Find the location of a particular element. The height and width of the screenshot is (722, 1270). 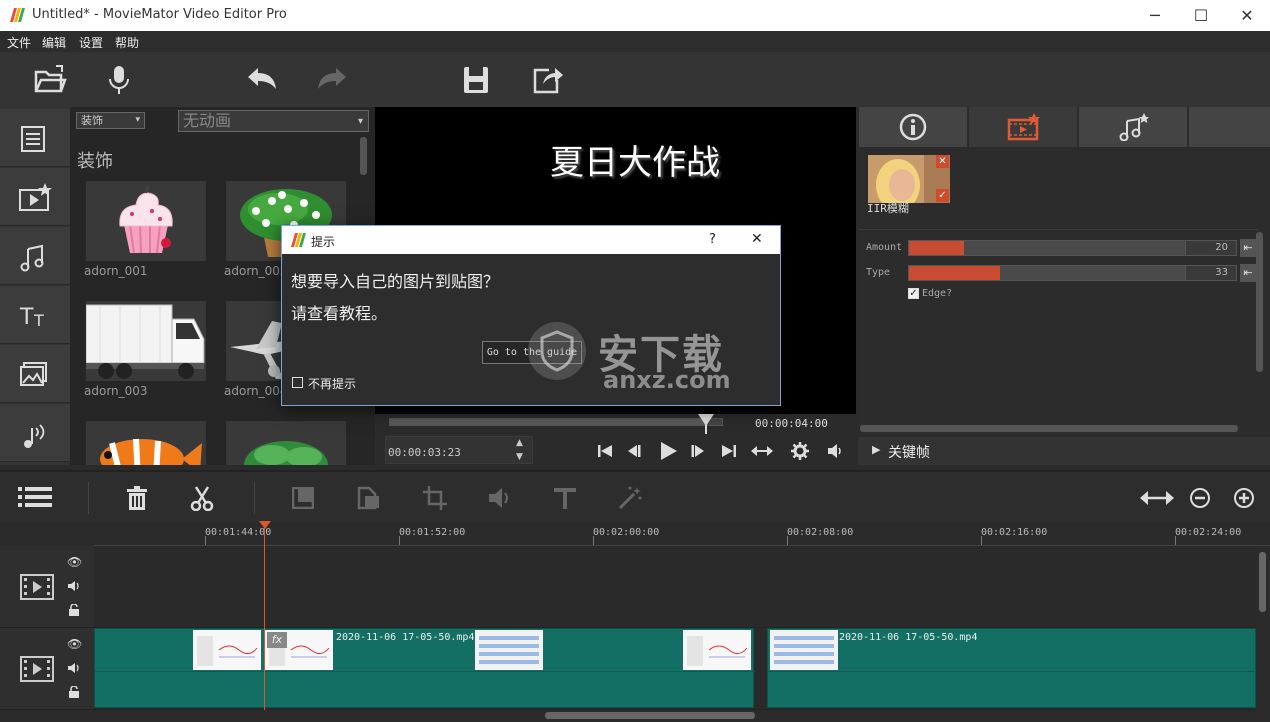

save-icon is located at coordinates (476, 80).